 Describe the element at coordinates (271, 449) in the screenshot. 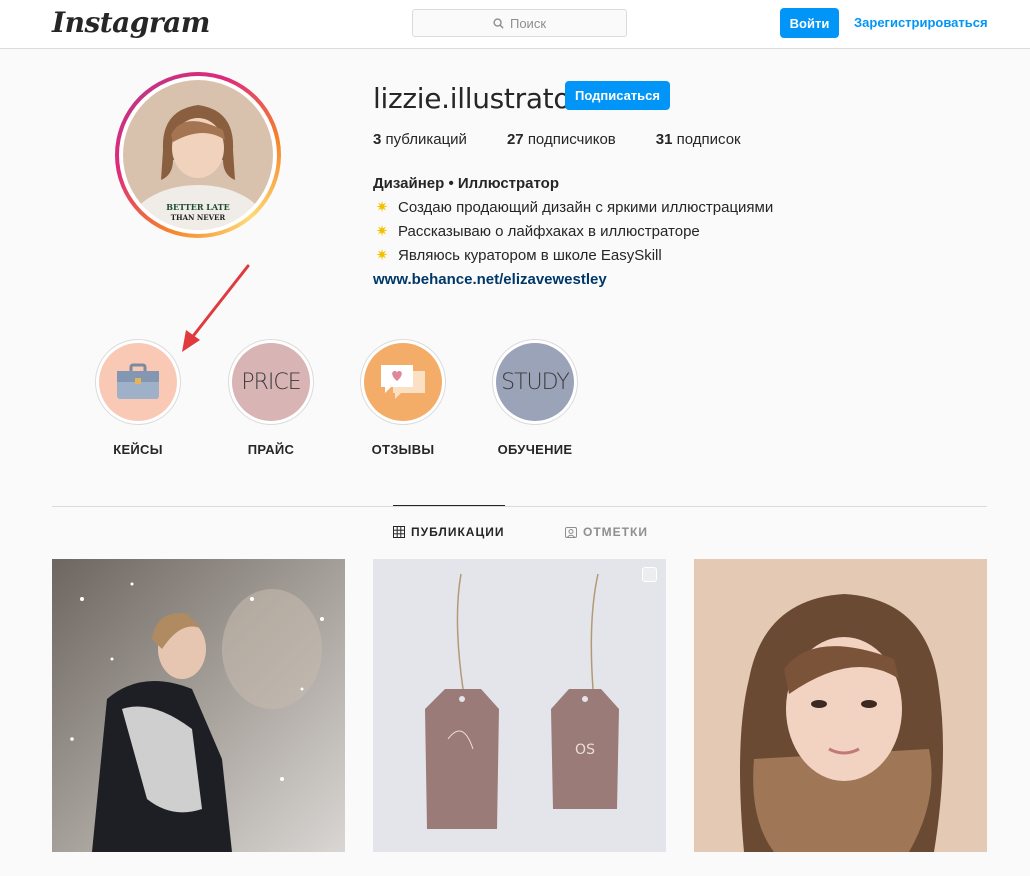

I see `highlight-label: ПРАЙС` at that location.